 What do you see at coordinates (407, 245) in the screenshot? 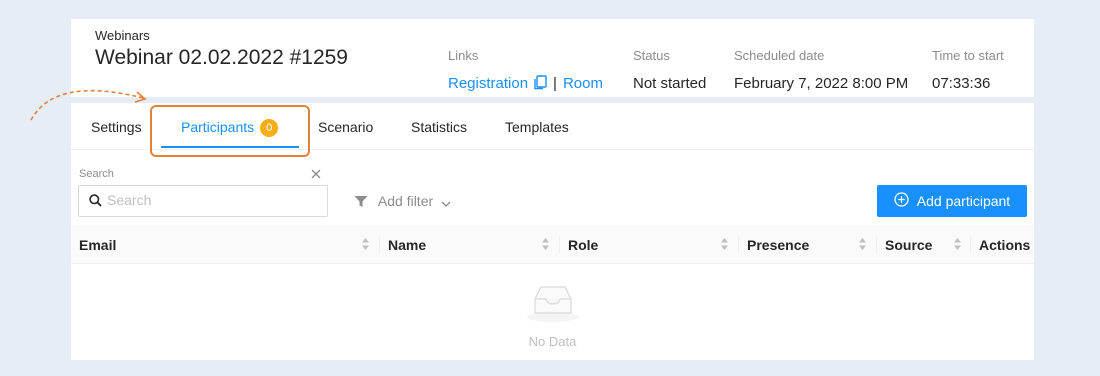
I see `column-header-name: Name` at bounding box center [407, 245].